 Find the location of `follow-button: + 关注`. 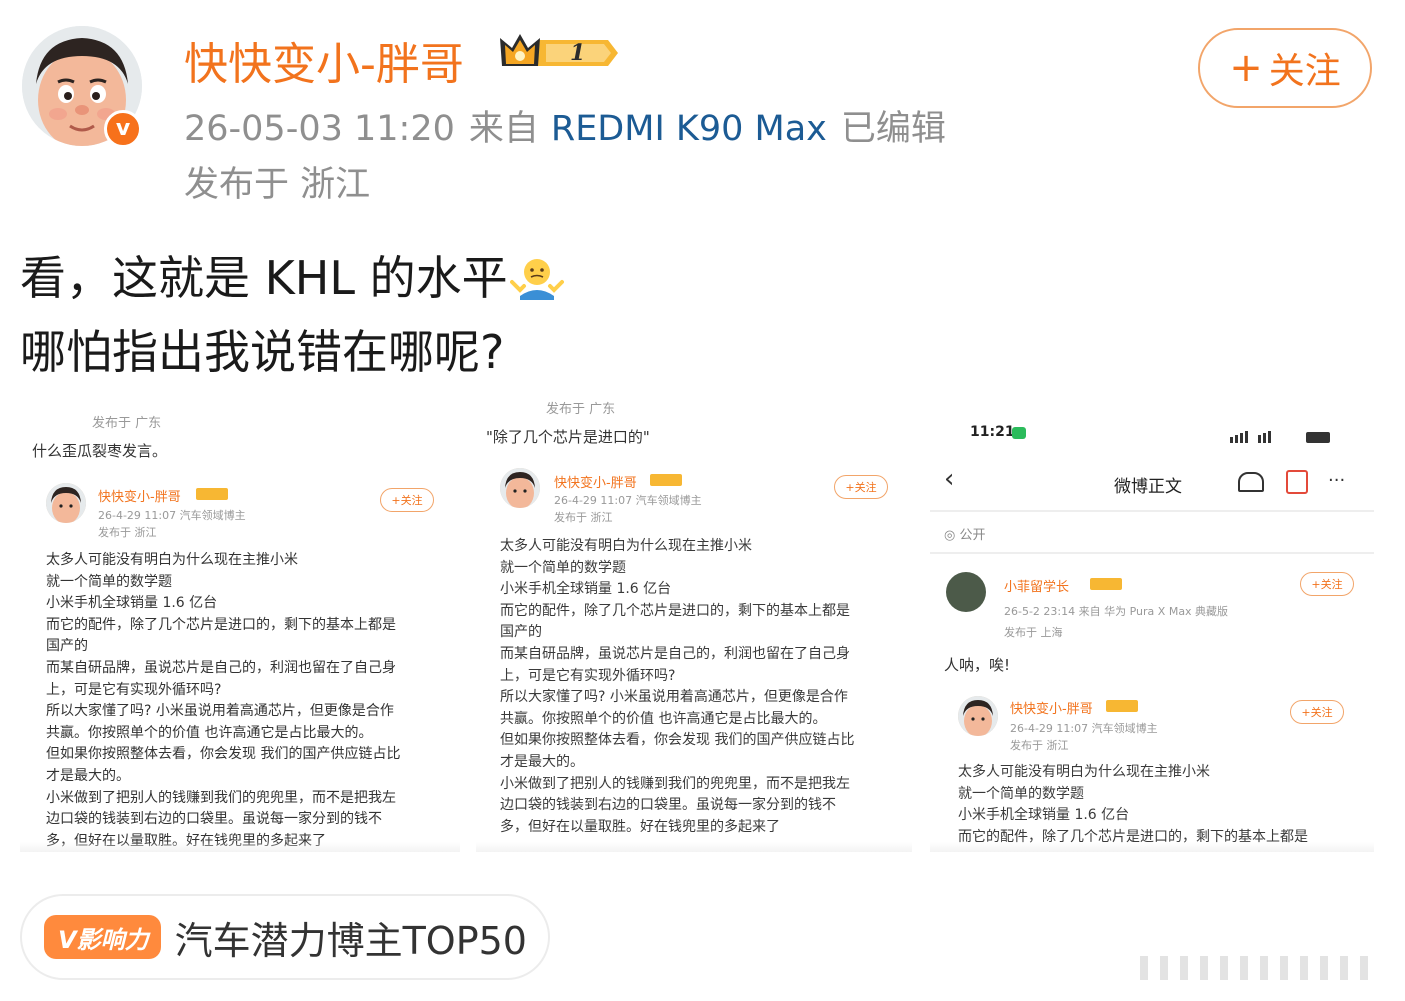

follow-button: + 关注 is located at coordinates (1285, 68).